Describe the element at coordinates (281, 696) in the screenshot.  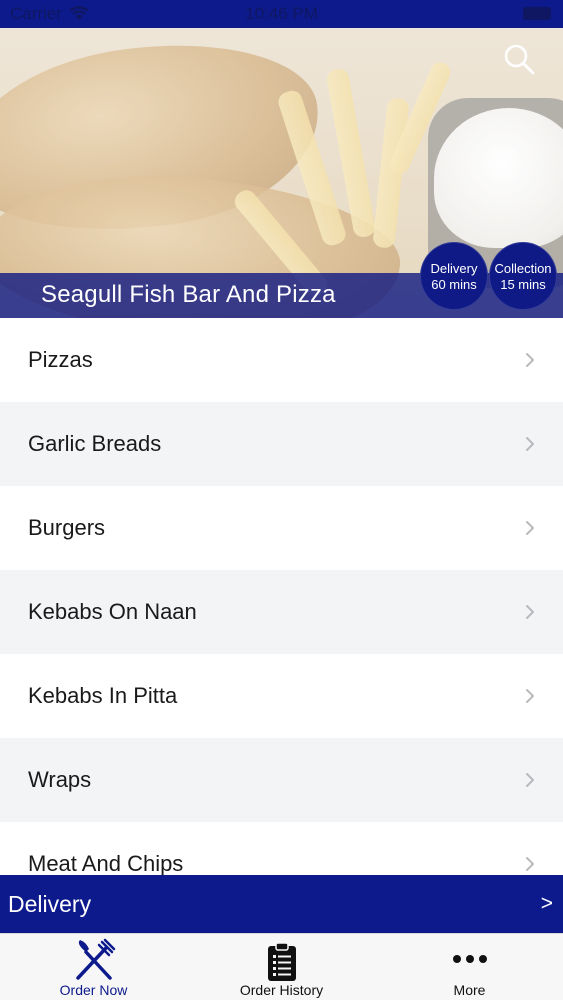
I see `menu-item-kebabs-in-pitta: Kebabs In Pitta` at that location.